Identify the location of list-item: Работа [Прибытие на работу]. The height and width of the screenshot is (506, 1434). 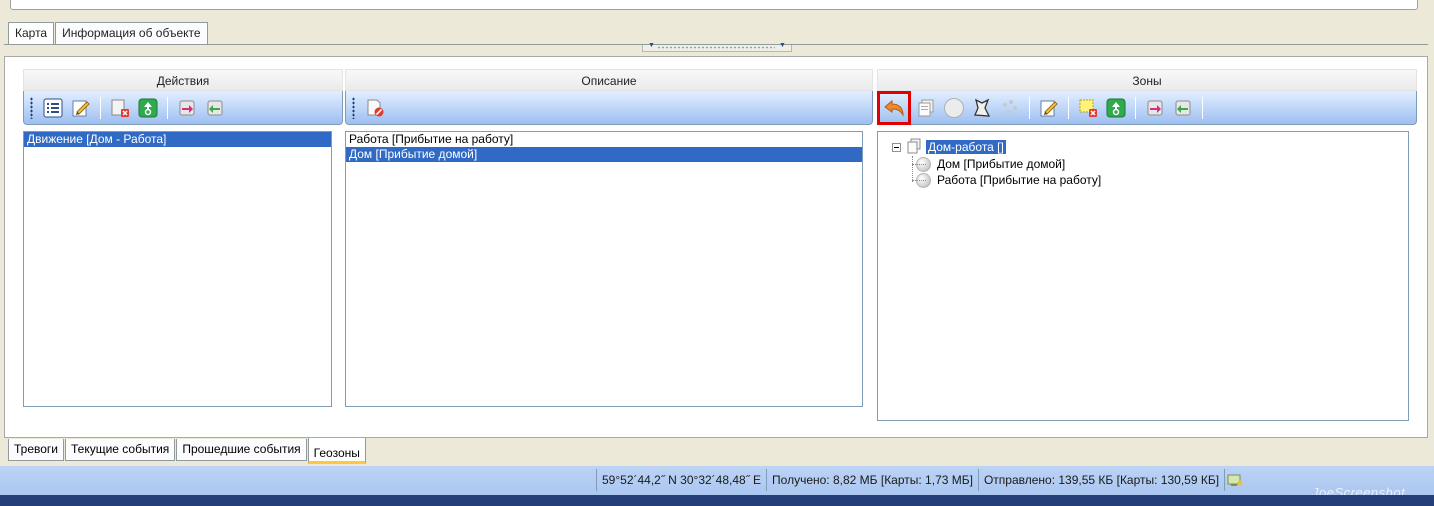
(604, 139).